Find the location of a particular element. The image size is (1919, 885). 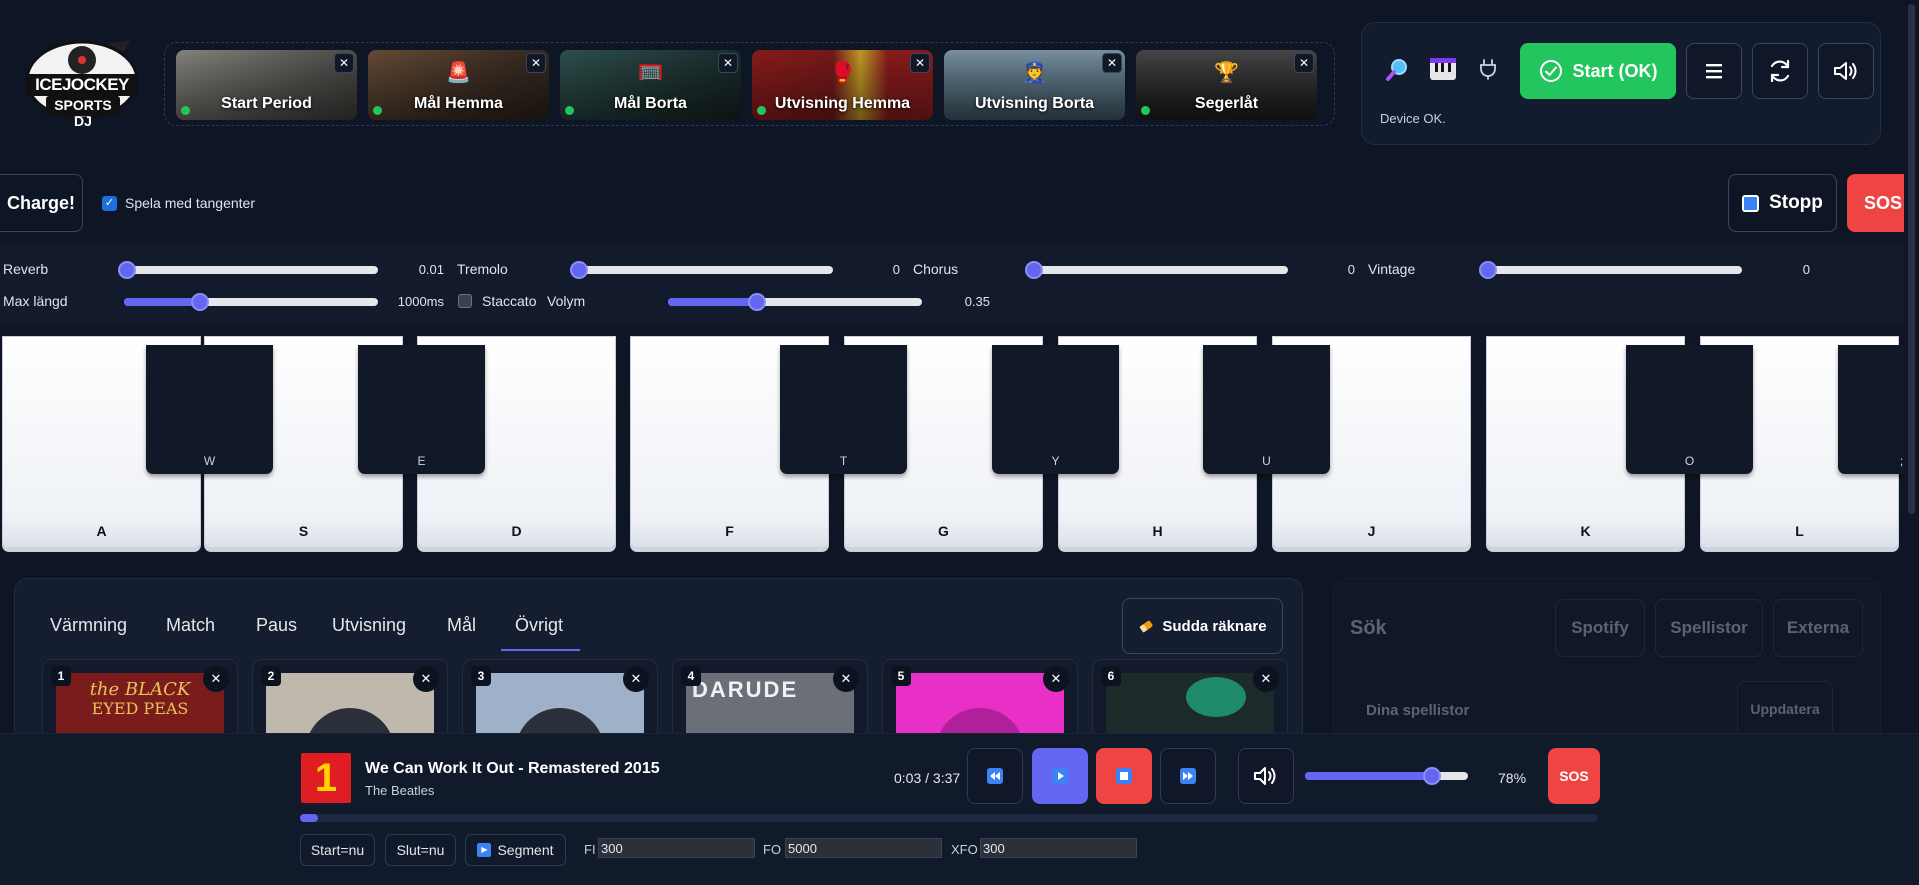

sound-card: the BLACK EYED PEAS 1 ✕ is located at coordinates (140, 699).